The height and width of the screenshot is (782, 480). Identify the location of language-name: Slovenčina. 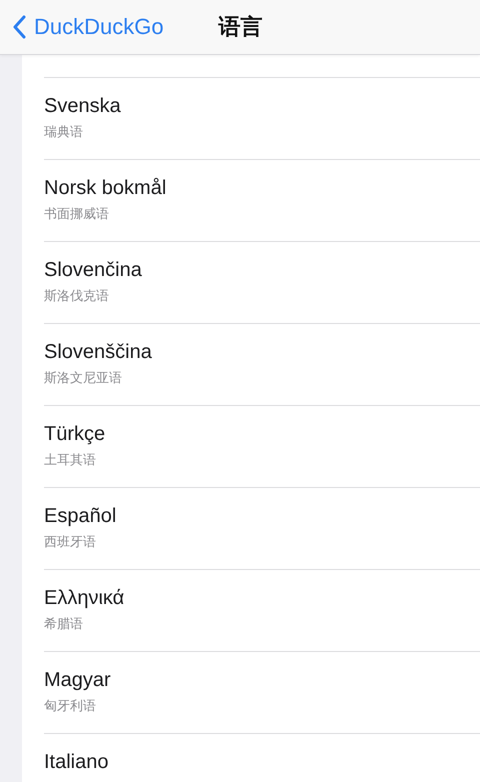
(93, 270).